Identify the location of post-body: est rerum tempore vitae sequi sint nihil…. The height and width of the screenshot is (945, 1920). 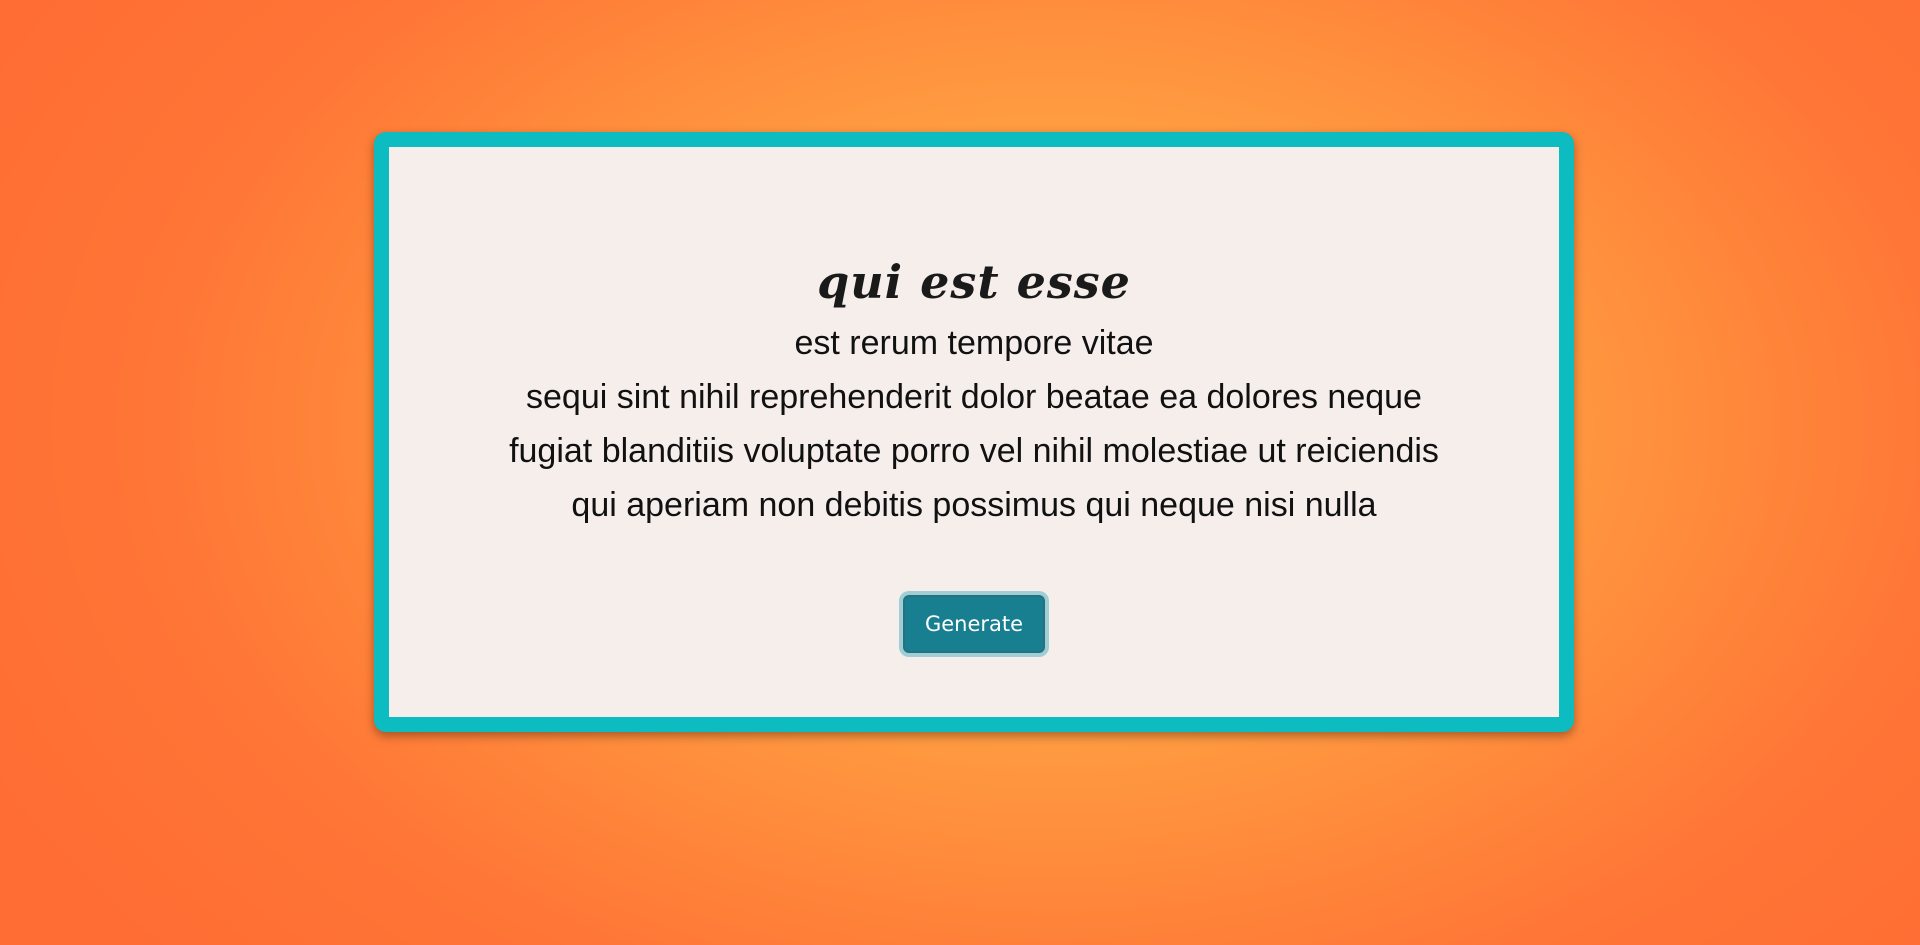
(974, 424).